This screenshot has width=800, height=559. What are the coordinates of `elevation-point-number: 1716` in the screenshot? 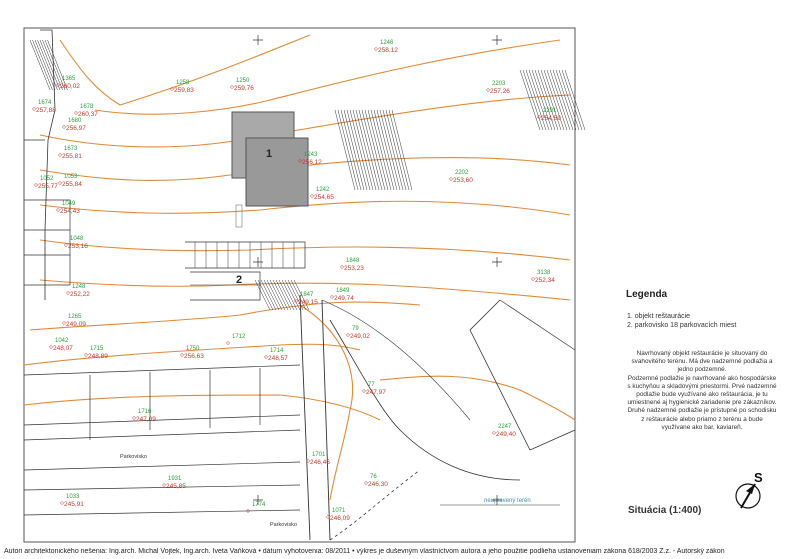 It's located at (145, 412).